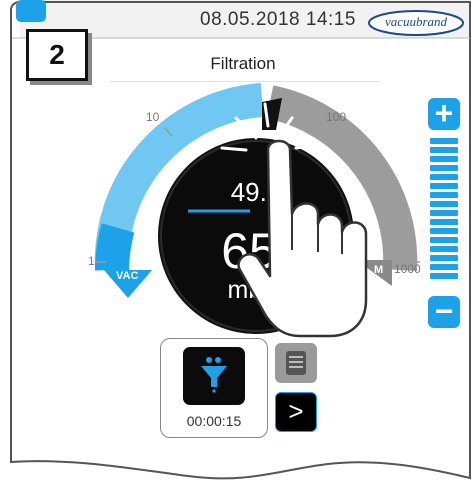 The image size is (474, 501). I want to click on tap-hand-icon, so click(294, 220).